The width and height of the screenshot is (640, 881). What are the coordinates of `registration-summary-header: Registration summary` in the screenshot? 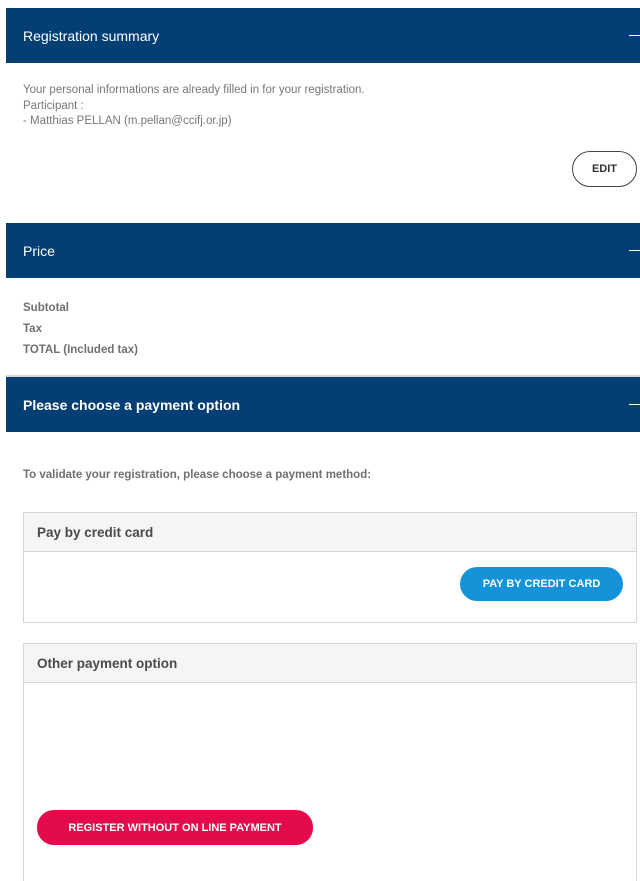 It's located at (323, 35).